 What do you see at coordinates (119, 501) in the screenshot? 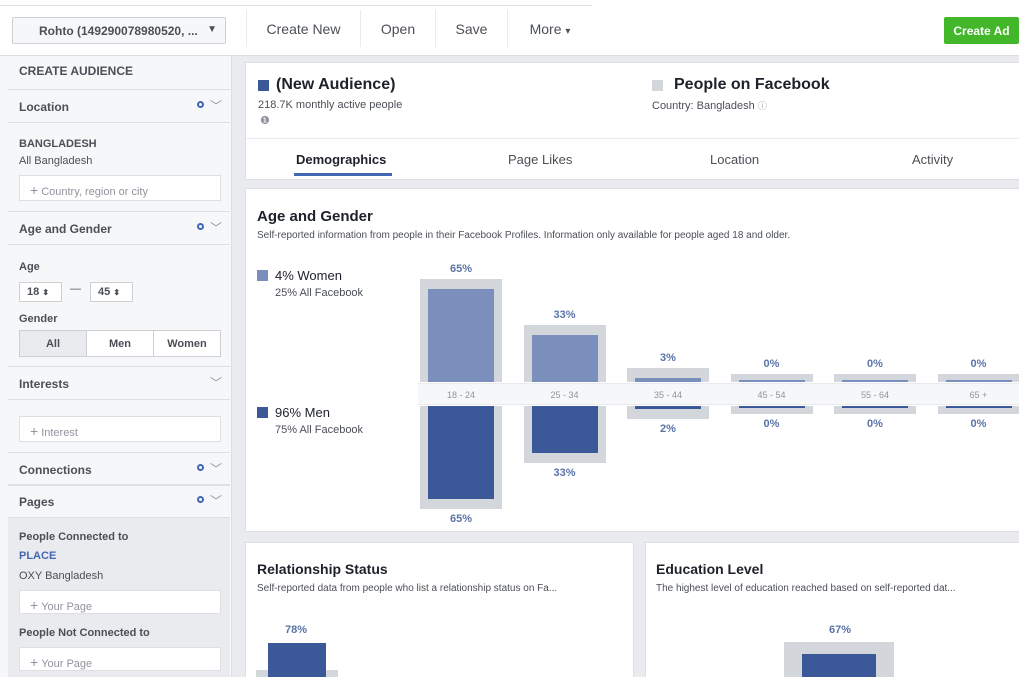
I see `pages-section-header: Pages ﹀` at bounding box center [119, 501].